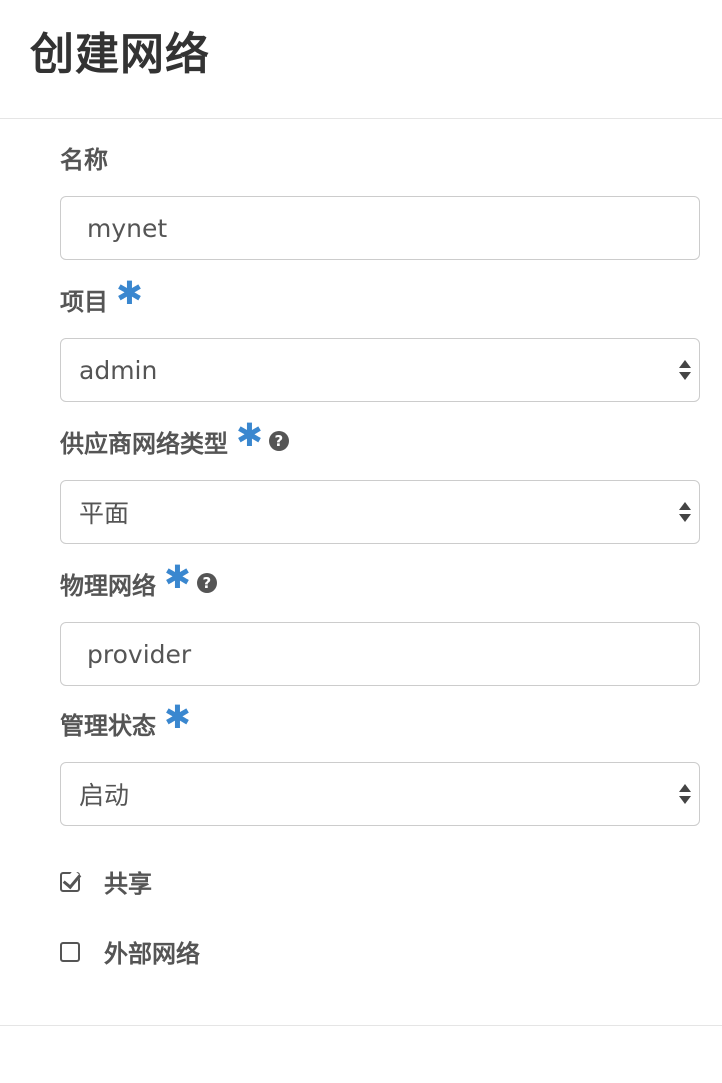  I want to click on physical-network-field-group: 物理网络 ✱ ?, so click(380, 623).